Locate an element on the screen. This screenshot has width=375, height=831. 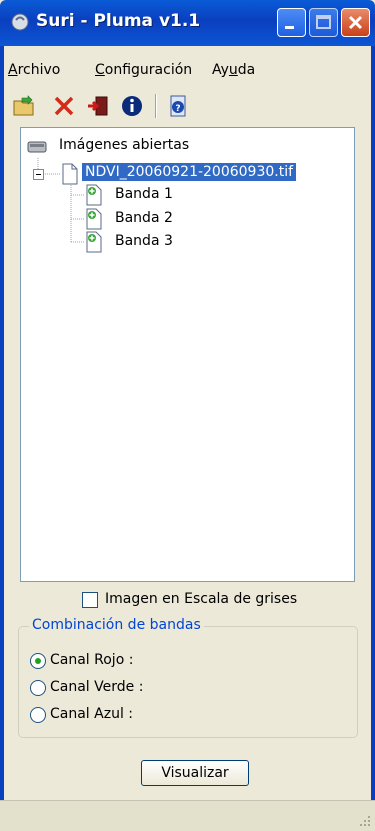
window-title: Suri - Pluma v1.1 is located at coordinates (118, 21).